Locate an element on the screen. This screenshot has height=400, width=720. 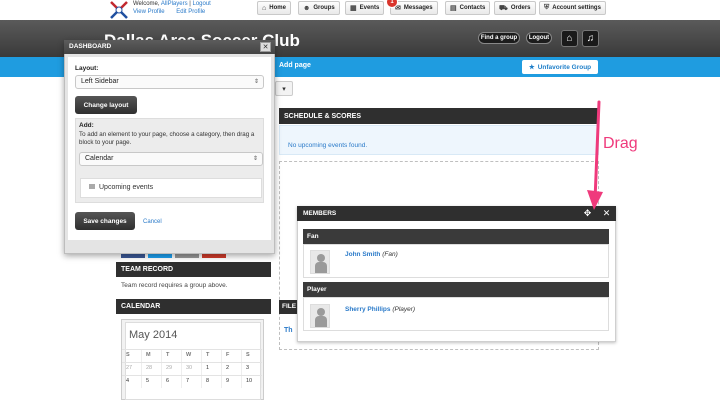
team-record-header: TEAM RECORD is located at coordinates (193, 269).